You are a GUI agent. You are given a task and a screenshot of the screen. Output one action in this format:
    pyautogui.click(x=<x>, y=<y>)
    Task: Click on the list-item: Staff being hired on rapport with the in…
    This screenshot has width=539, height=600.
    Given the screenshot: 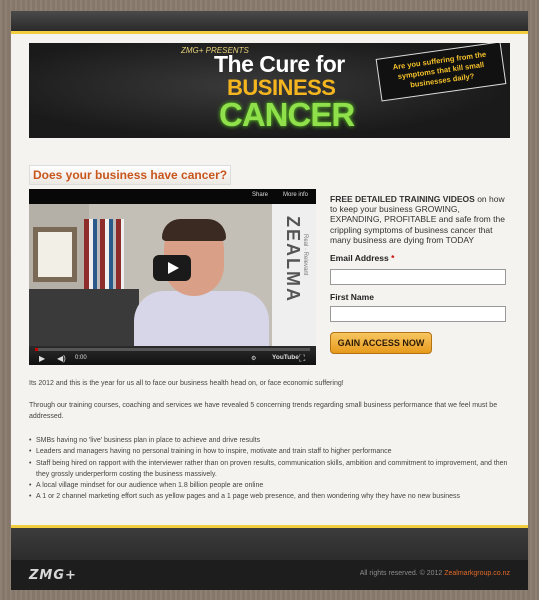 What is the action you would take?
    pyautogui.click(x=269, y=470)
    